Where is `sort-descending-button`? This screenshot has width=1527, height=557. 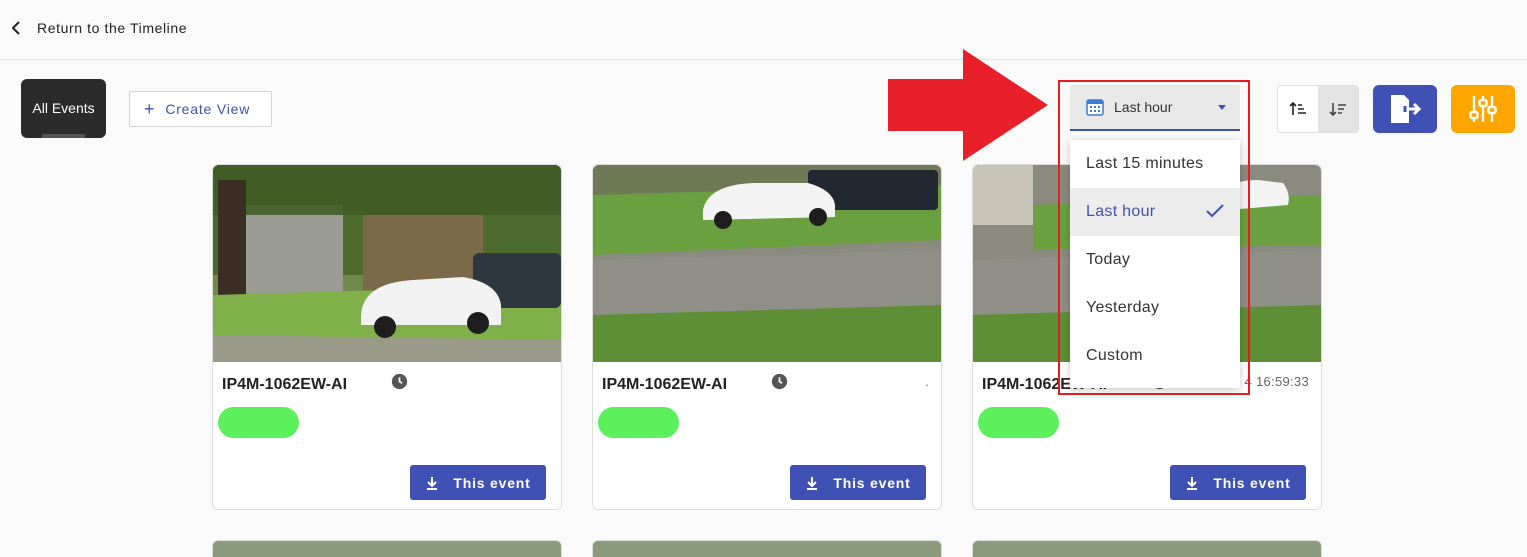
sort-descending-button is located at coordinates (1338, 109).